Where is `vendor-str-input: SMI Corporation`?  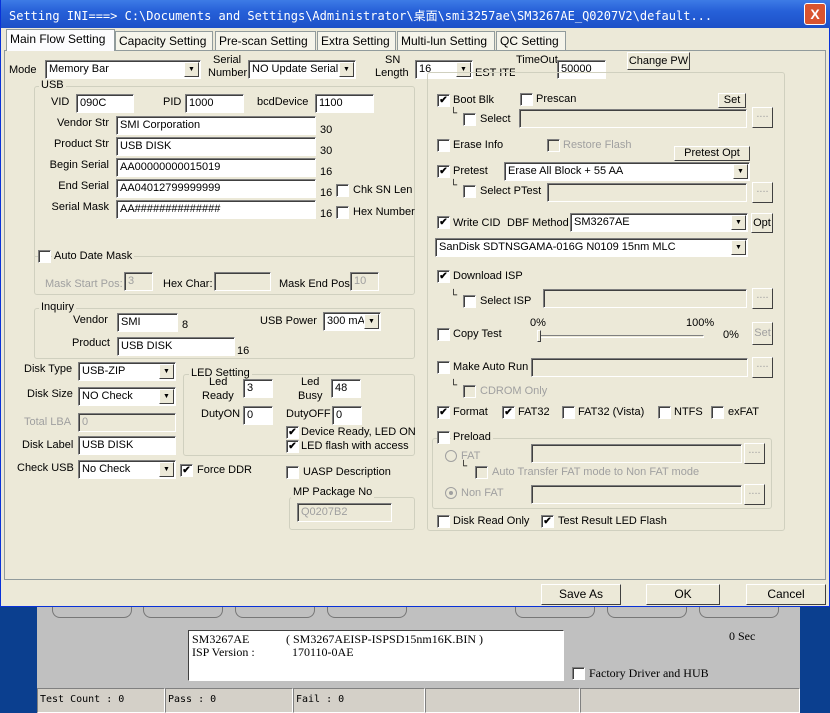 vendor-str-input: SMI Corporation is located at coordinates (216, 125).